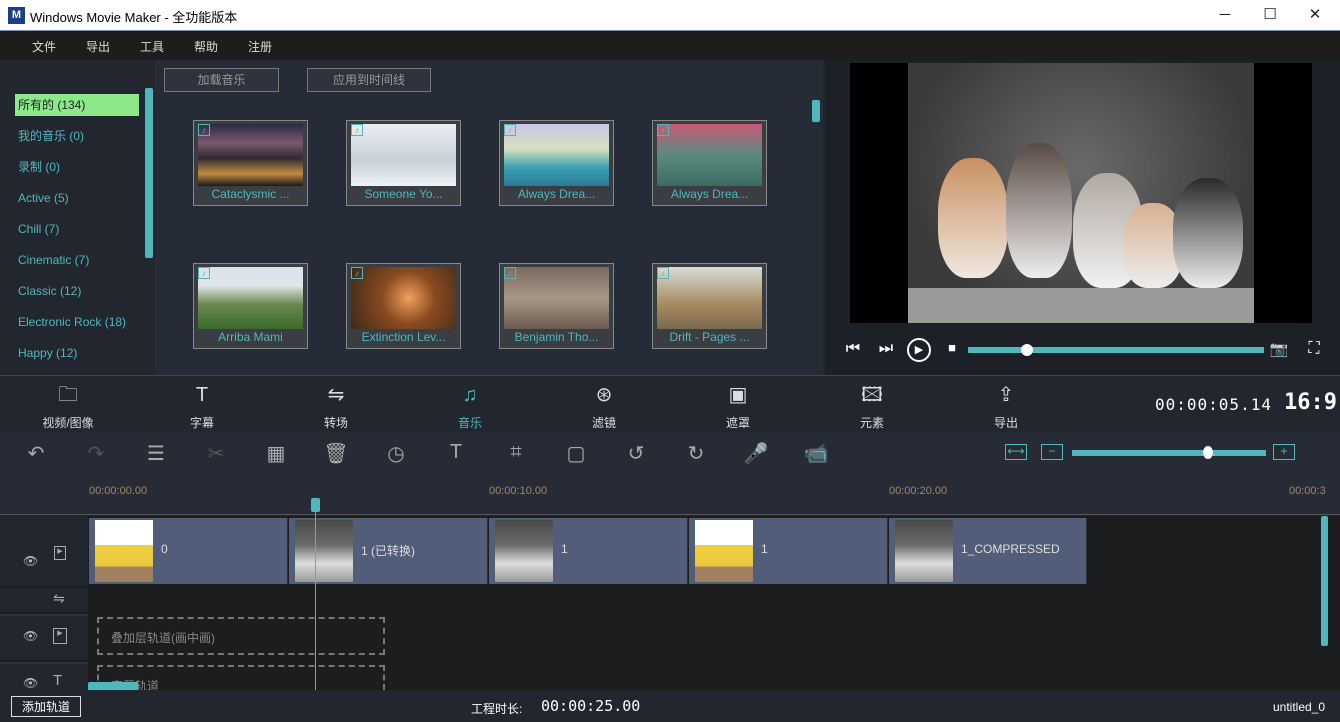 The height and width of the screenshot is (722, 1340). Describe the element at coordinates (46, 706) in the screenshot. I see `add-track-button: 添加轨道` at that location.